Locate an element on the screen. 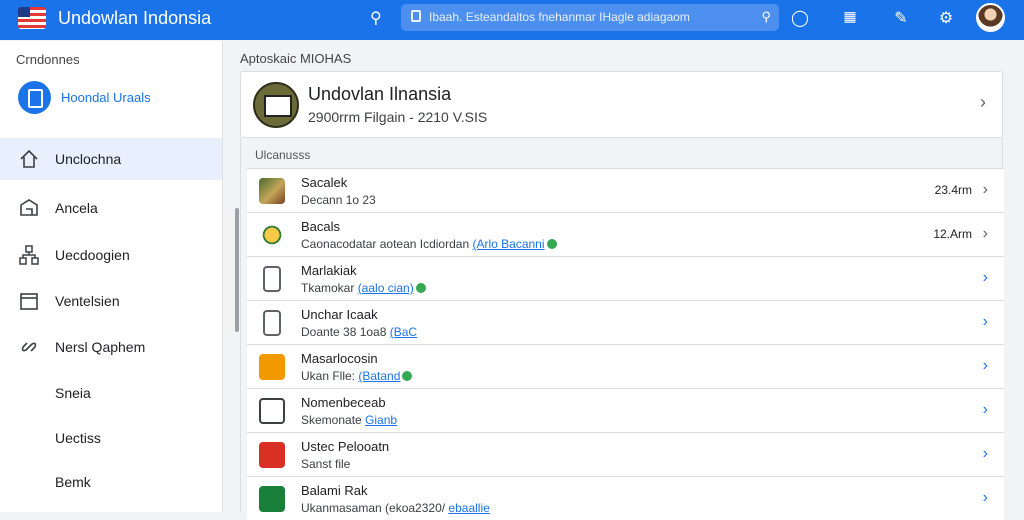 This screenshot has width=1024, height=520. sidebar-item-label: Nersl Qaphem is located at coordinates (100, 347).